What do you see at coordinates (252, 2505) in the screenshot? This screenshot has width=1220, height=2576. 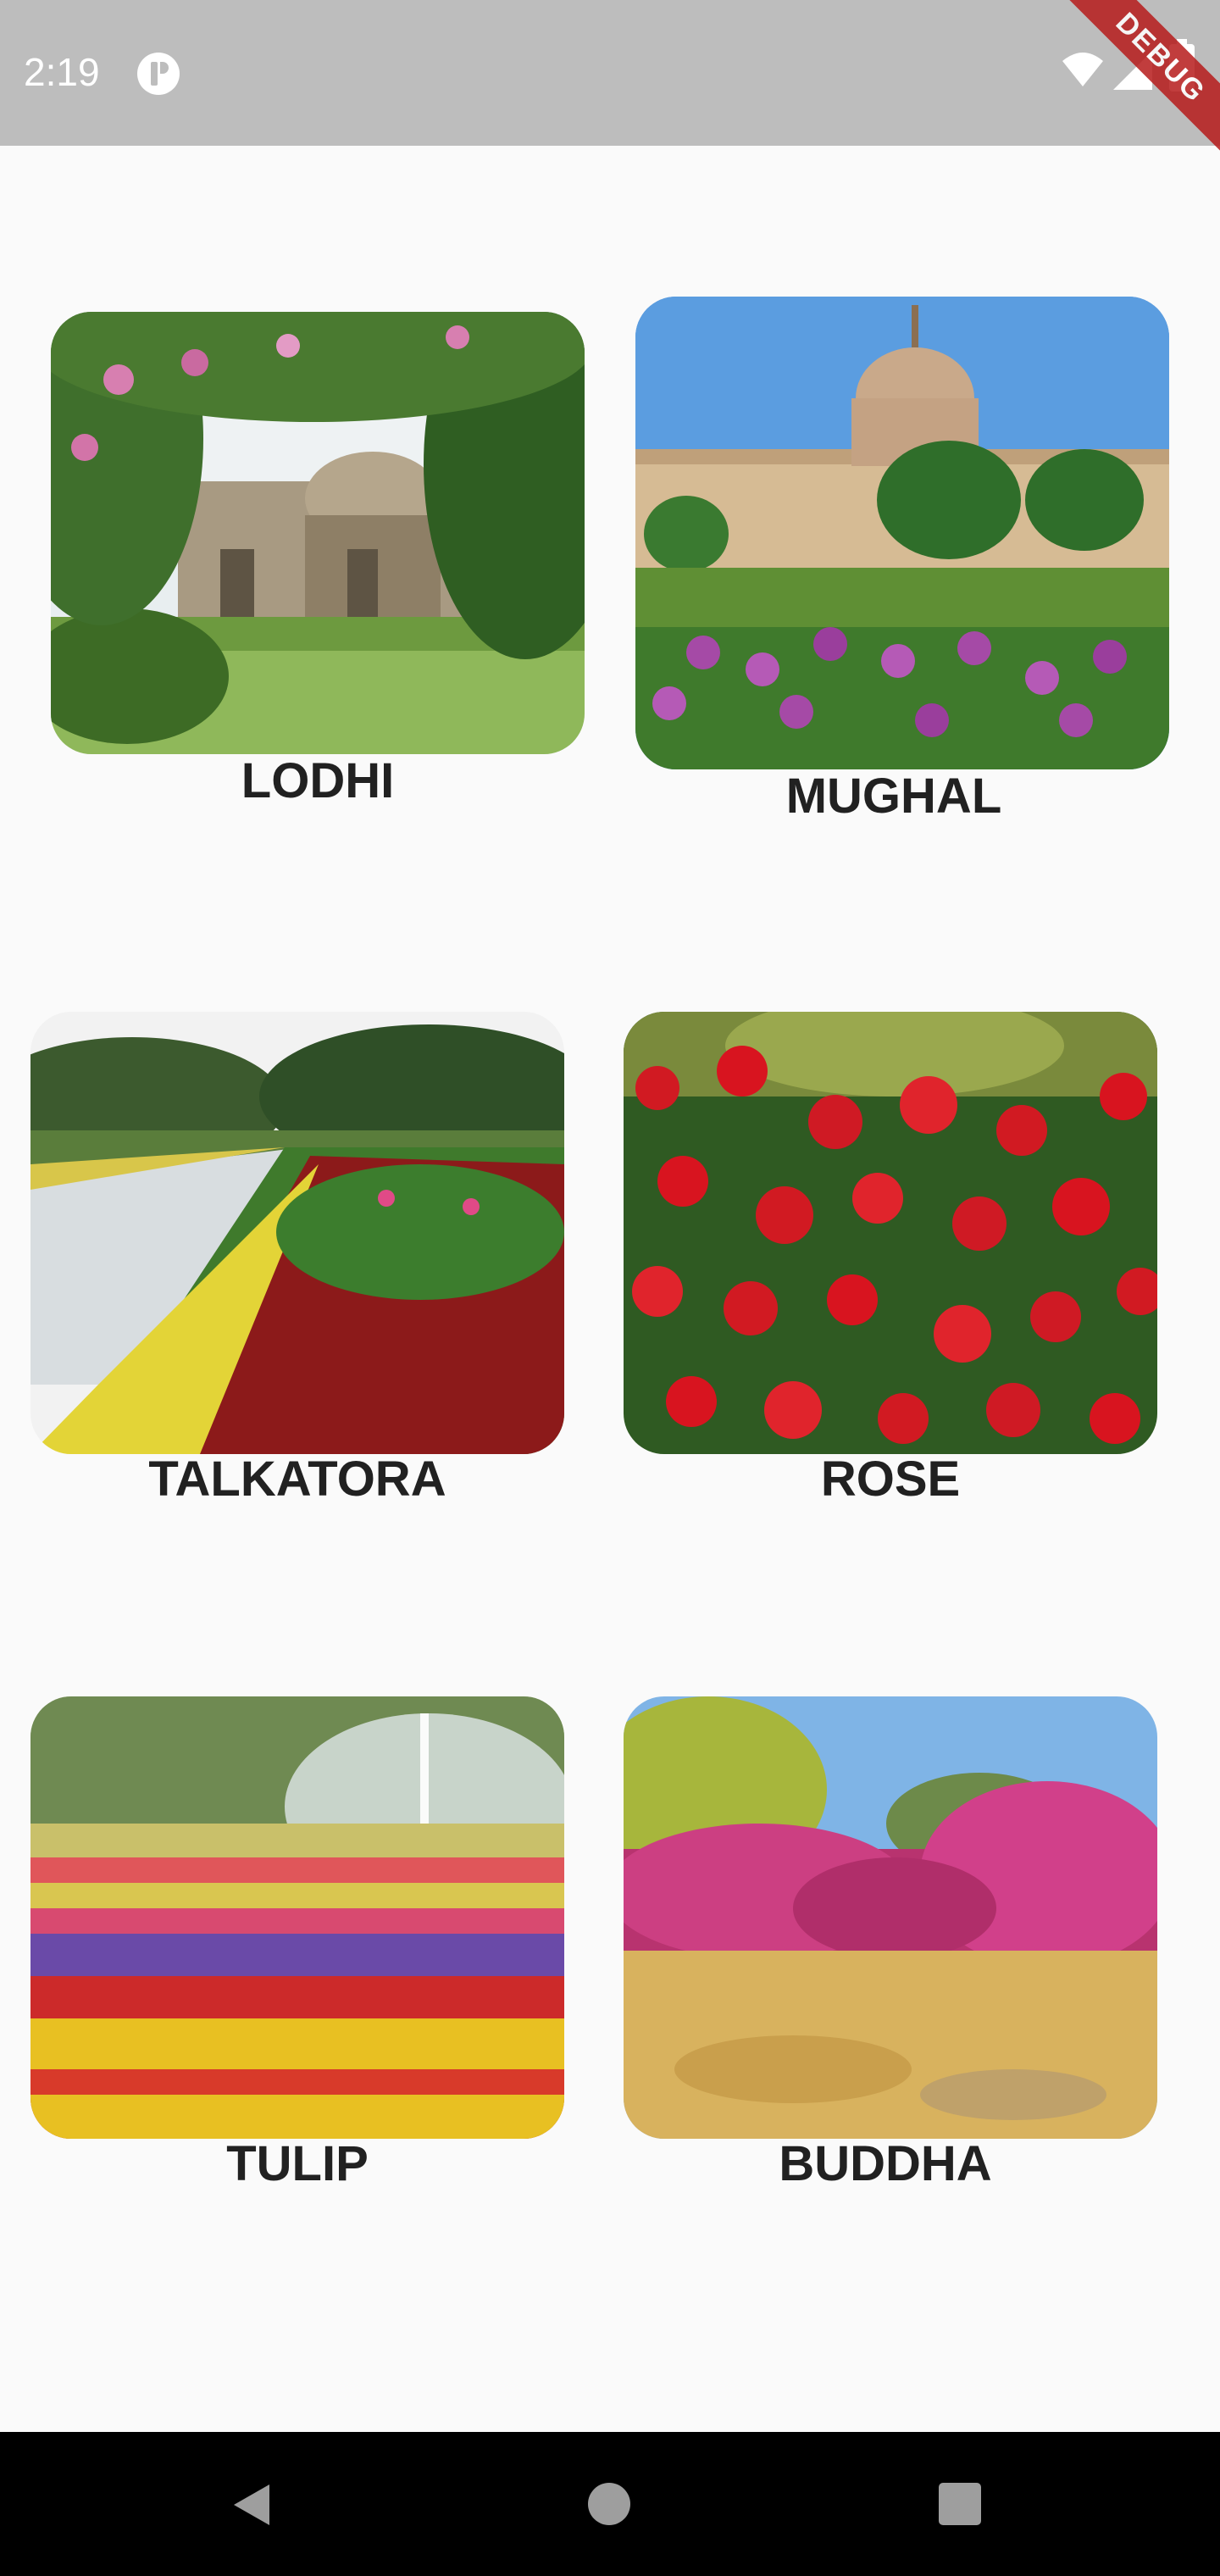 I see `back-icon` at bounding box center [252, 2505].